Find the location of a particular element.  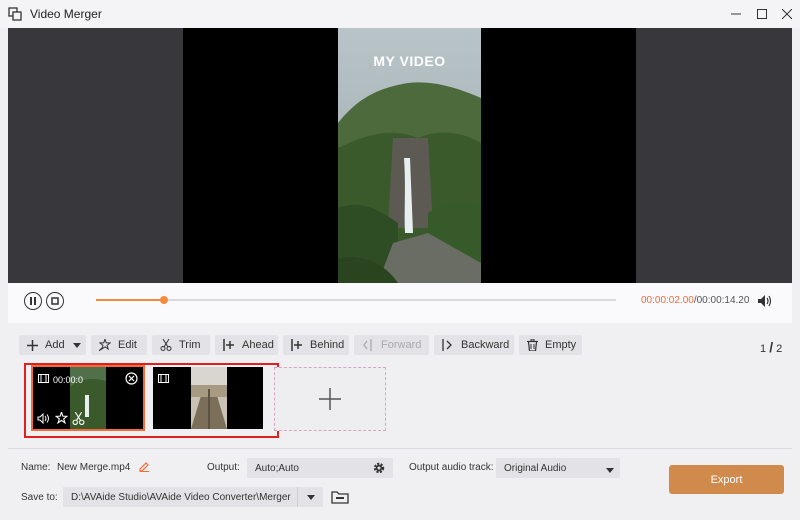

clip-volume-icon is located at coordinates (43, 419).